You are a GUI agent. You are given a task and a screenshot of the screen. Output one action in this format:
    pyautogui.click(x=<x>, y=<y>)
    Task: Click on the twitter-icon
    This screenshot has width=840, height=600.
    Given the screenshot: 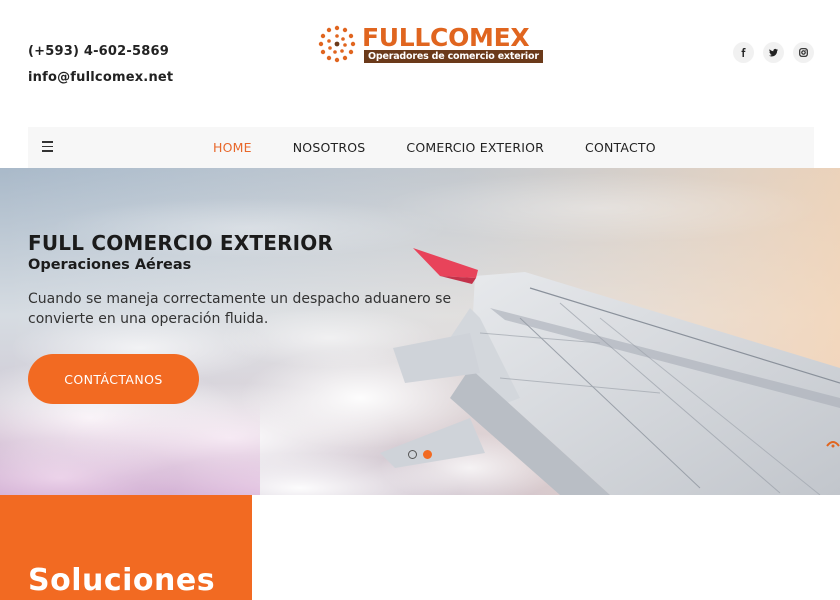 What is the action you would take?
    pyautogui.click(x=773, y=52)
    